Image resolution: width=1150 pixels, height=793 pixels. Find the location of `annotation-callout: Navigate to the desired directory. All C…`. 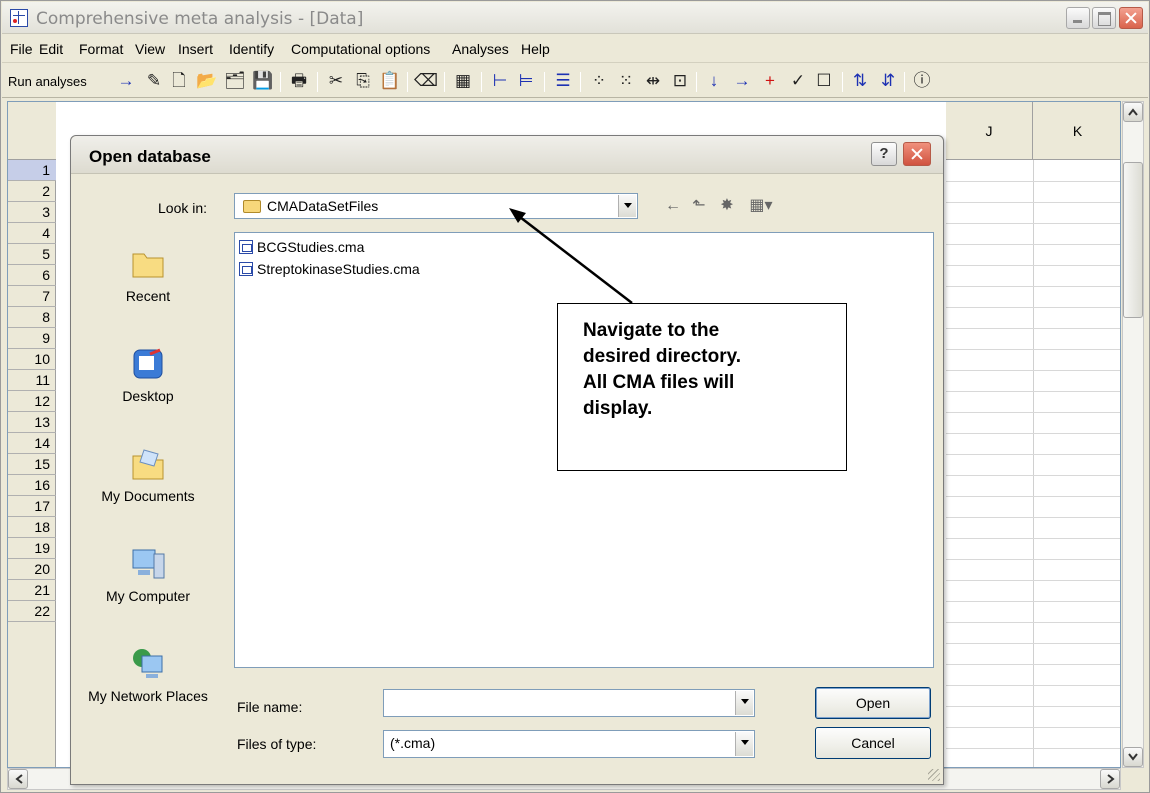

annotation-callout: Navigate to the desired directory. All C… is located at coordinates (702, 387).